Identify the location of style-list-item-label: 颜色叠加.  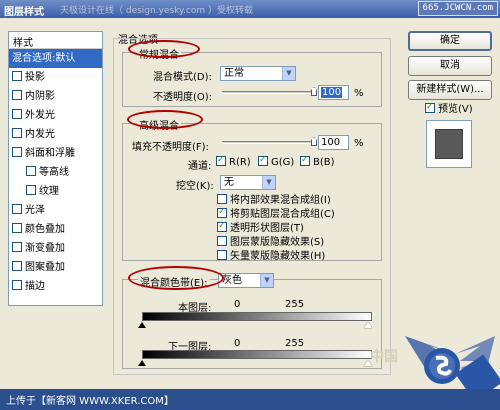
(45, 229).